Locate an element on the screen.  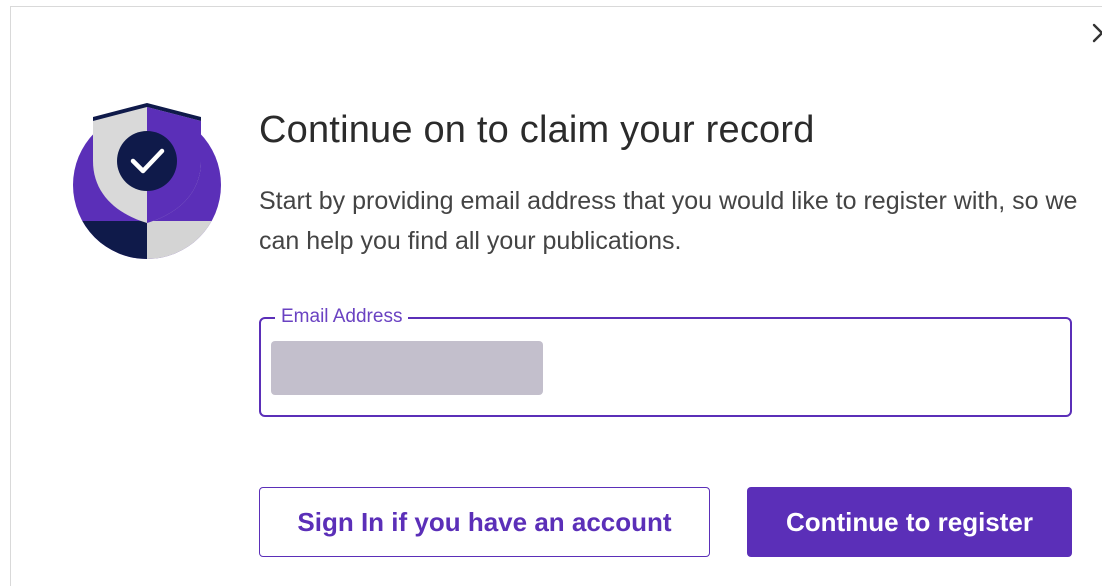
dialog-title: Continue on to claim your record is located at coordinates (537, 130).